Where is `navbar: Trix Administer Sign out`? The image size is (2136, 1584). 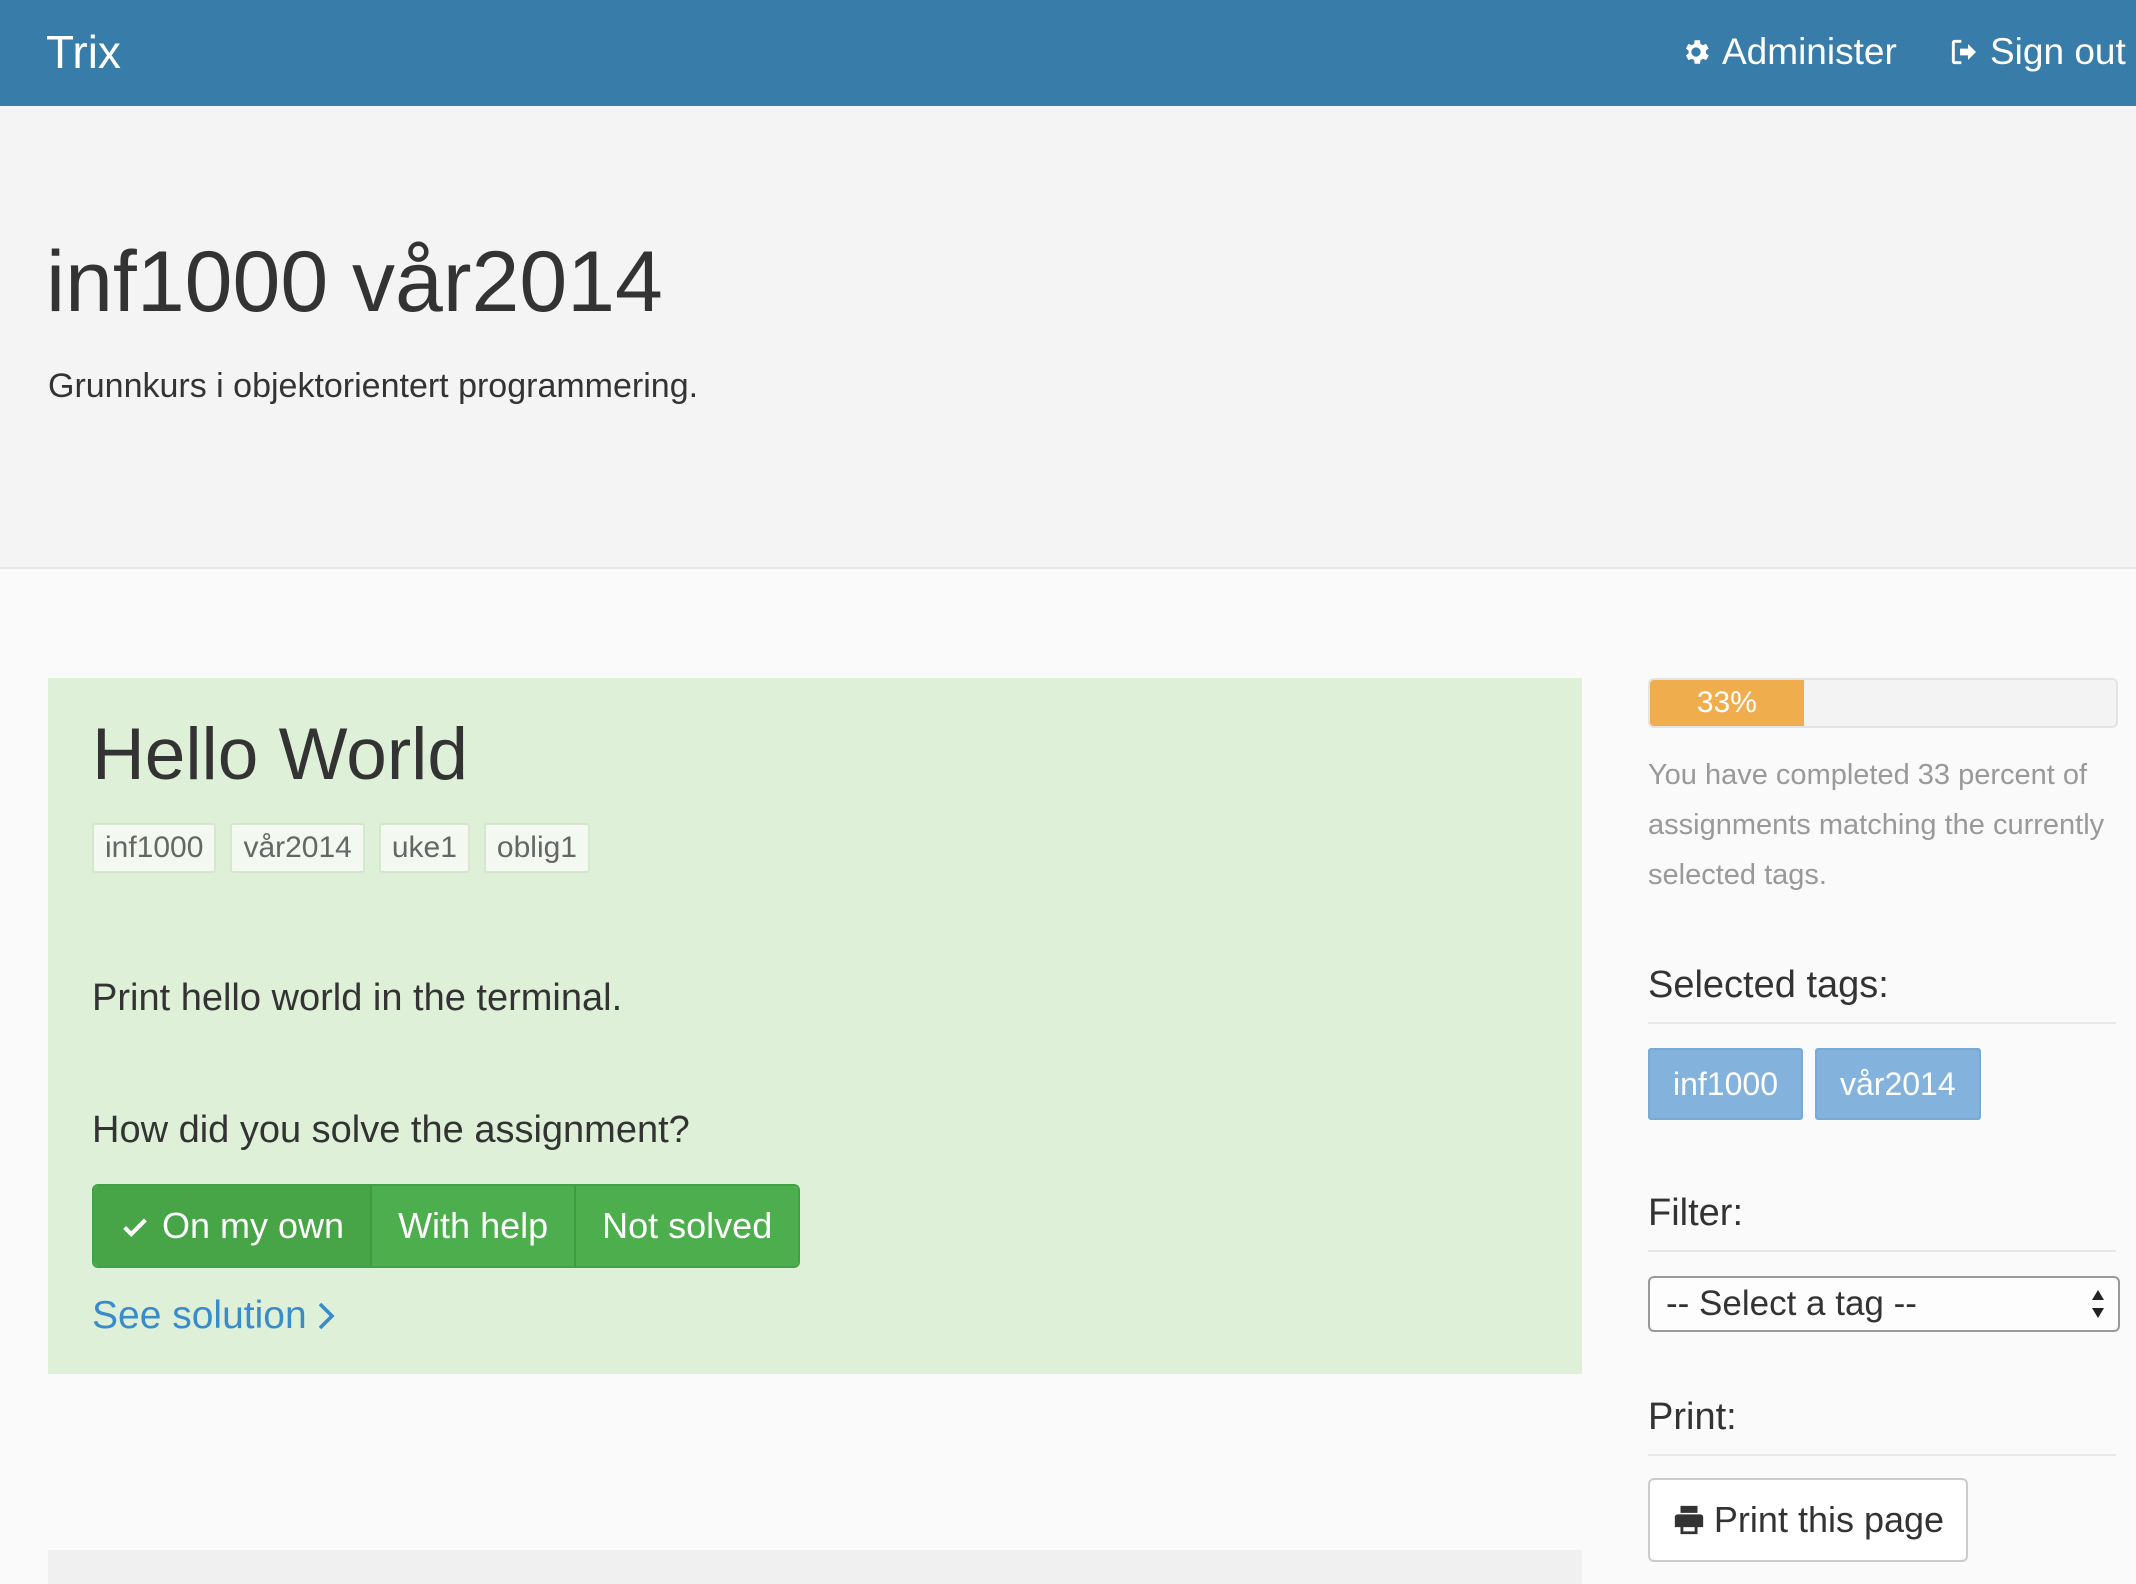
navbar: Trix Administer Sign out is located at coordinates (1068, 53).